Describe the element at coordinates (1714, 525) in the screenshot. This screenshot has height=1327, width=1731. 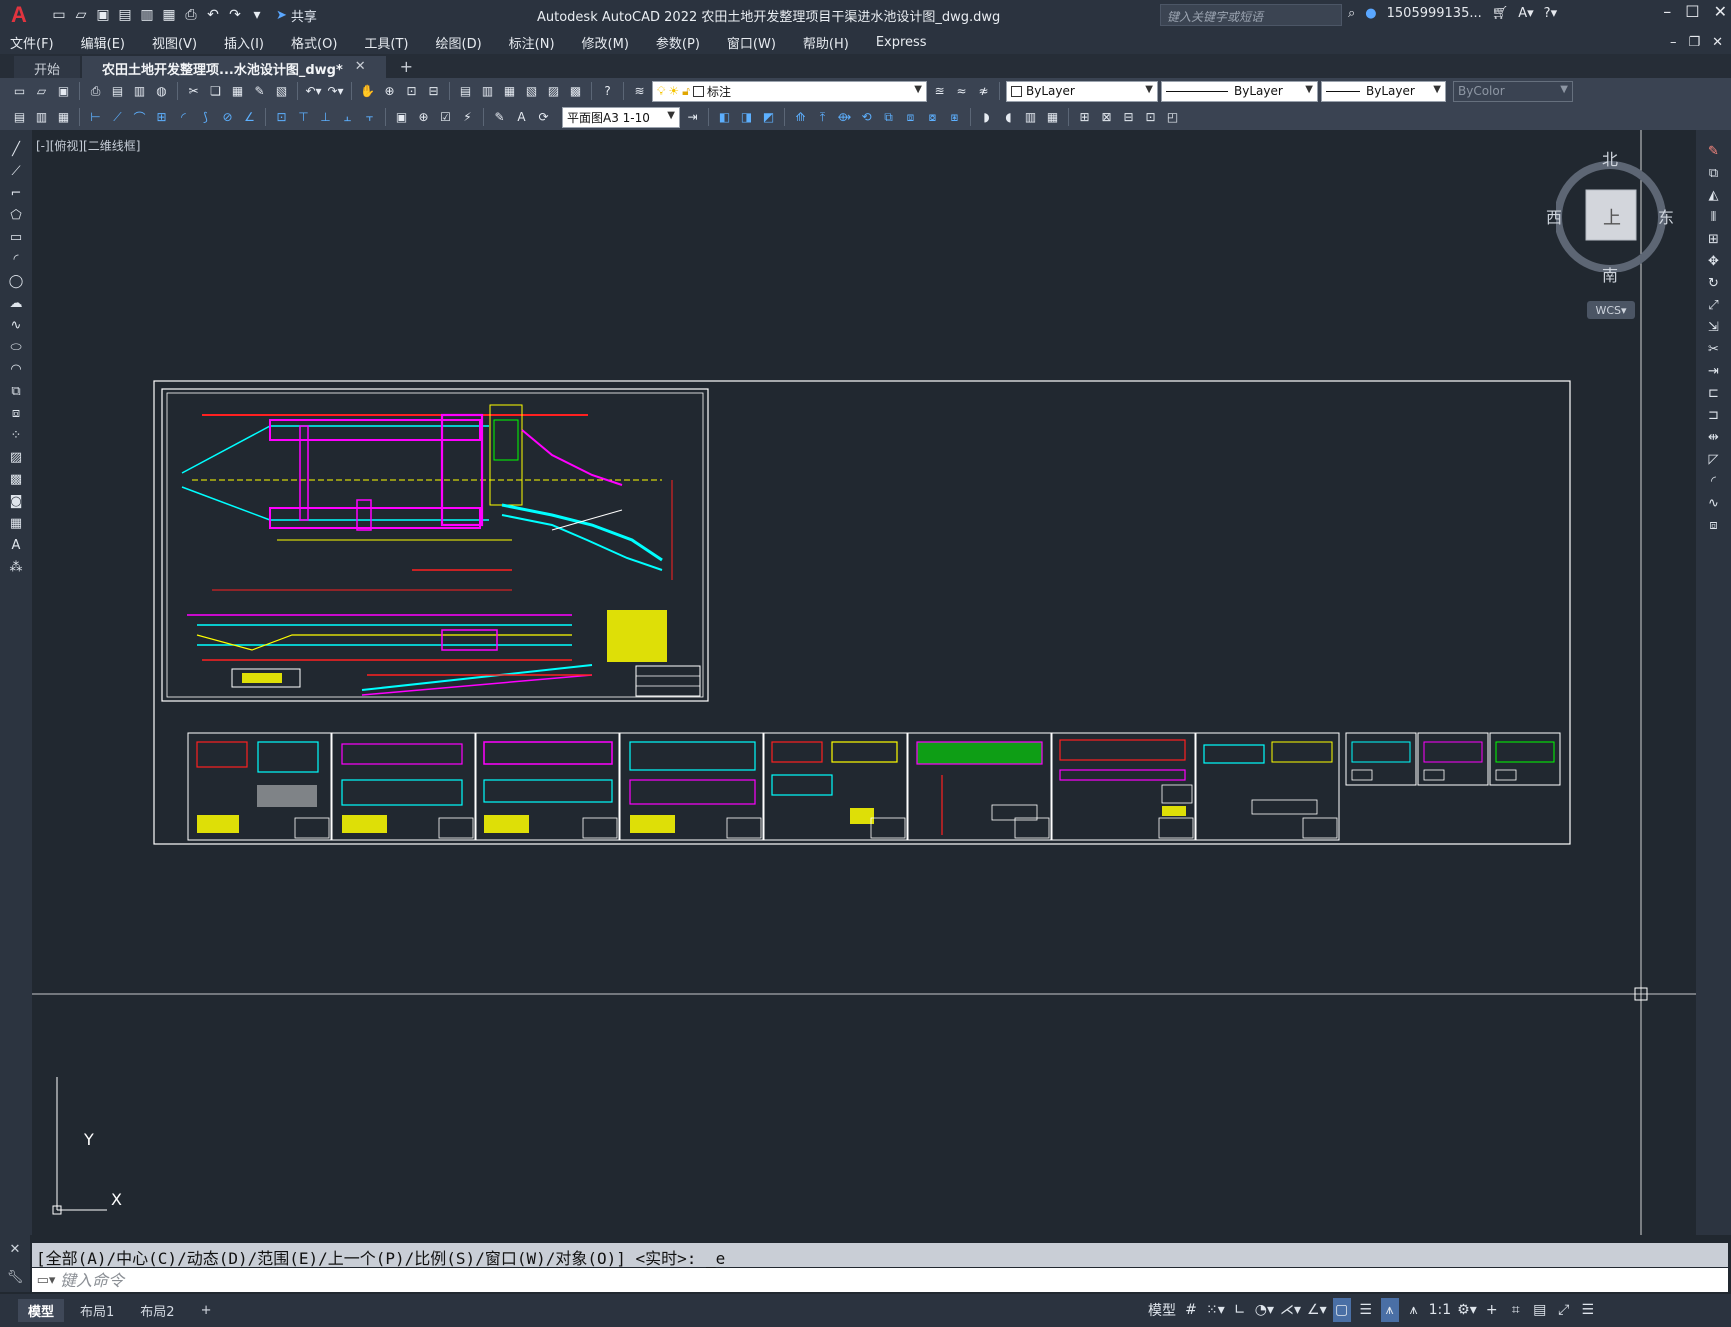
I see `explode-icon: ⧈` at that location.